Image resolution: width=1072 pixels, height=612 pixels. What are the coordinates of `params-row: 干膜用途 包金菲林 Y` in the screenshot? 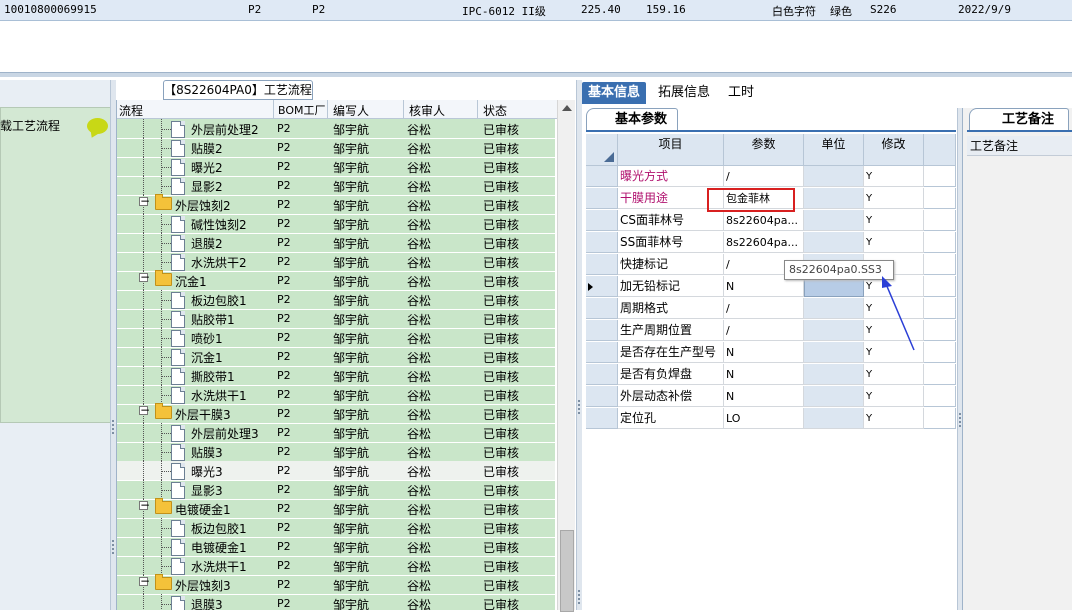 It's located at (771, 199).